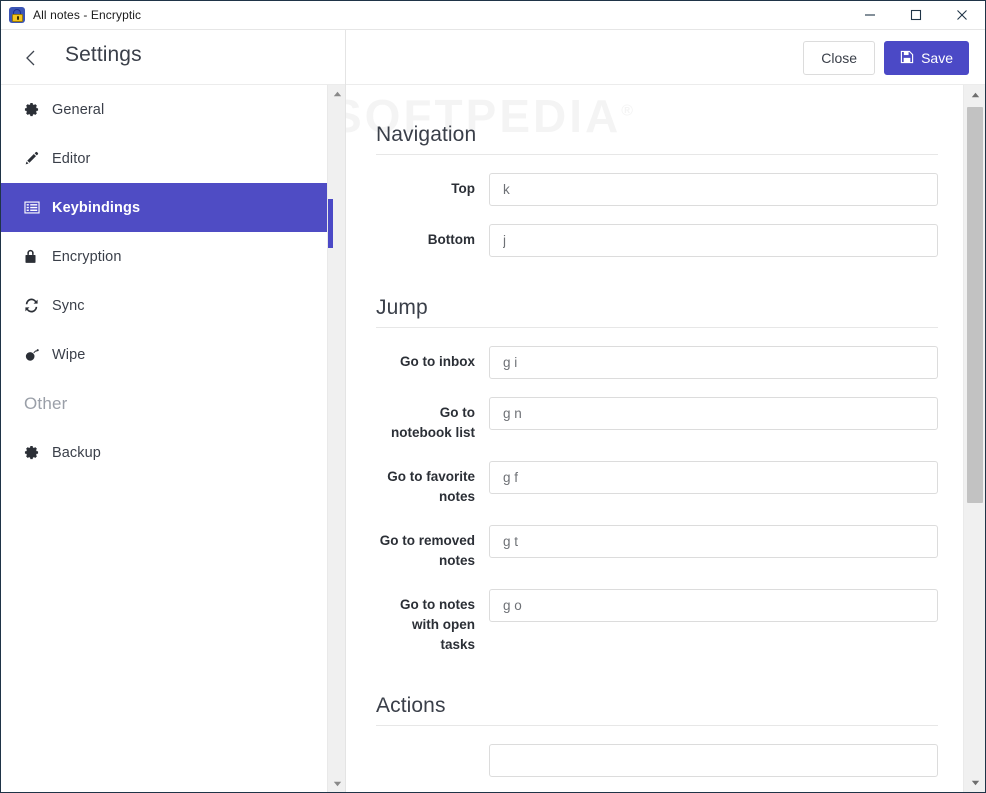 The image size is (986, 793). Describe the element at coordinates (713, 189) in the screenshot. I see `keybinding-input-top` at that location.